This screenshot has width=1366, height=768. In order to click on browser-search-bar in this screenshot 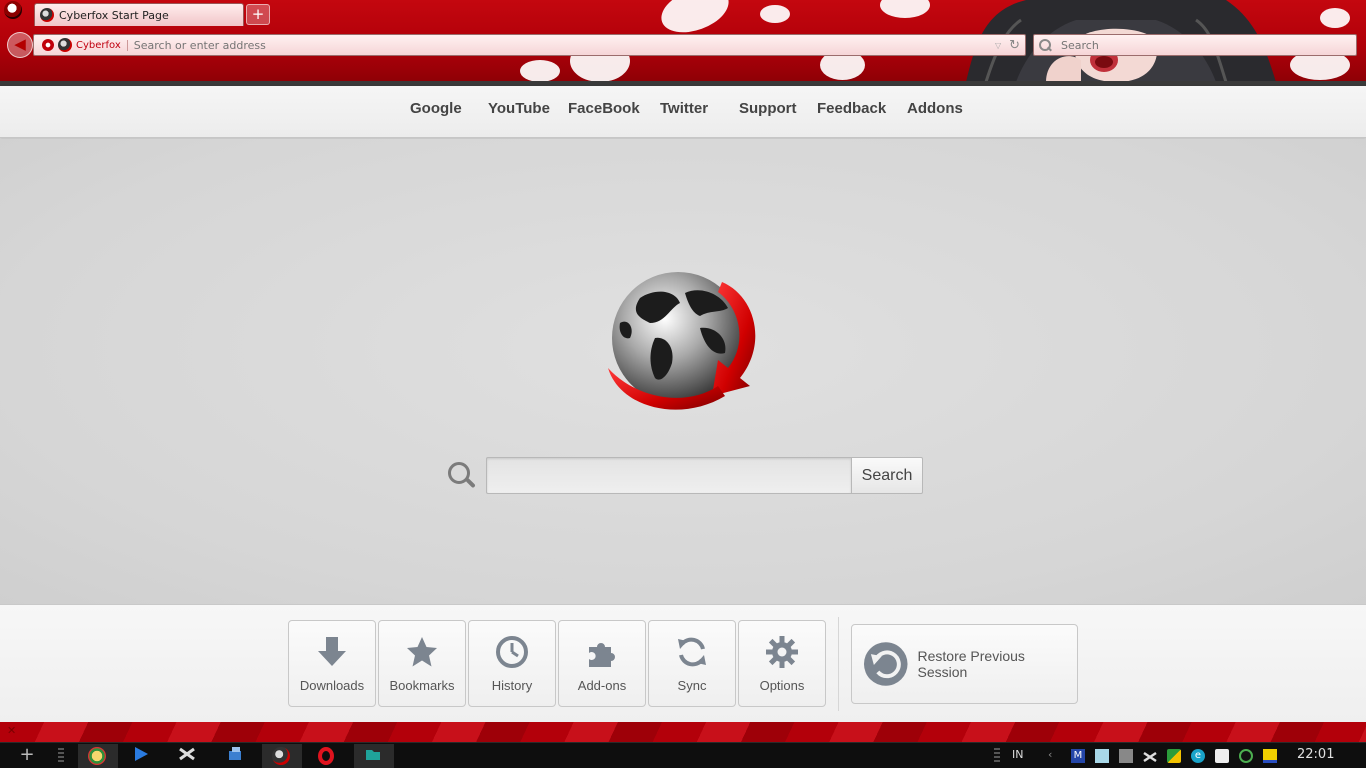, I will do `click(1195, 45)`.